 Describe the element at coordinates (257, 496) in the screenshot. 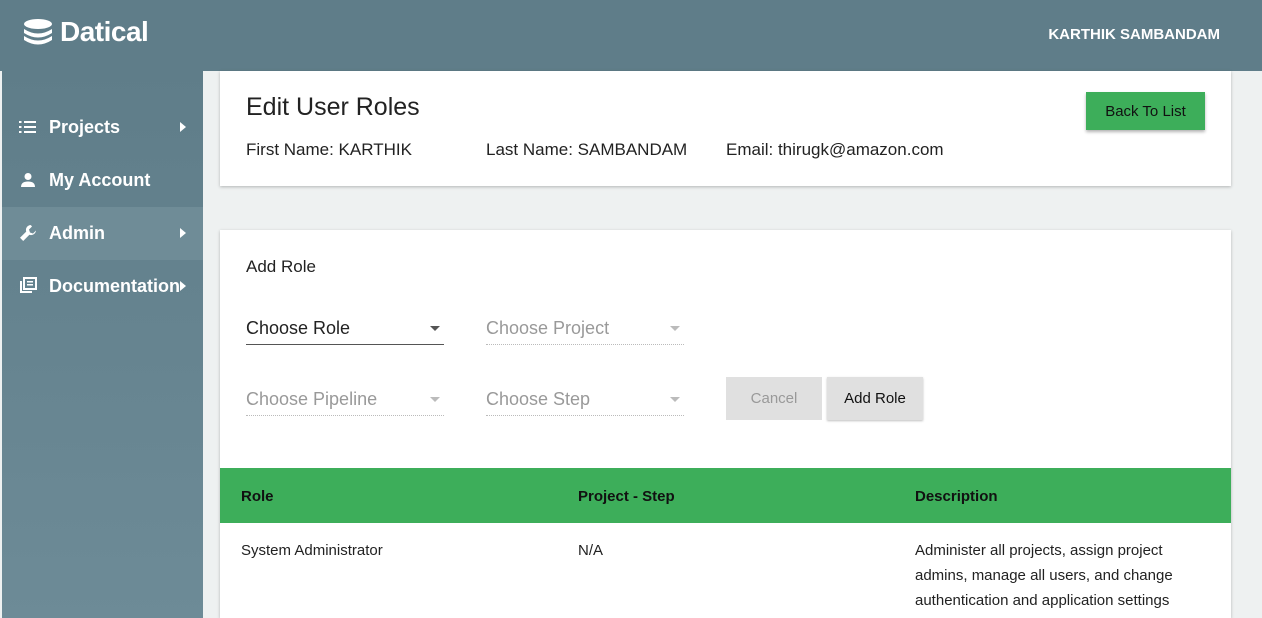

I see `column-header-role: Role` at that location.